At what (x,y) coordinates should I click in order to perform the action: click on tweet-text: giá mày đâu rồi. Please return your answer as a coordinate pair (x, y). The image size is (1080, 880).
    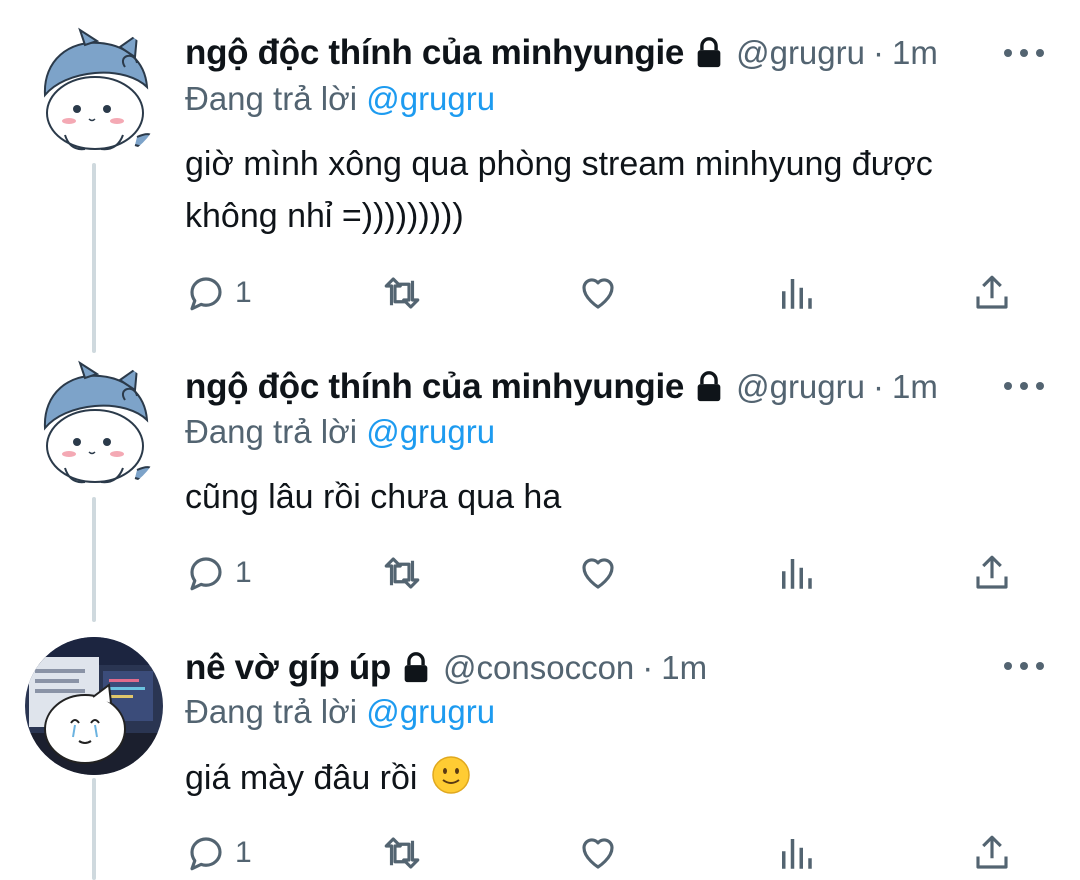
    Looking at the image, I should click on (301, 778).